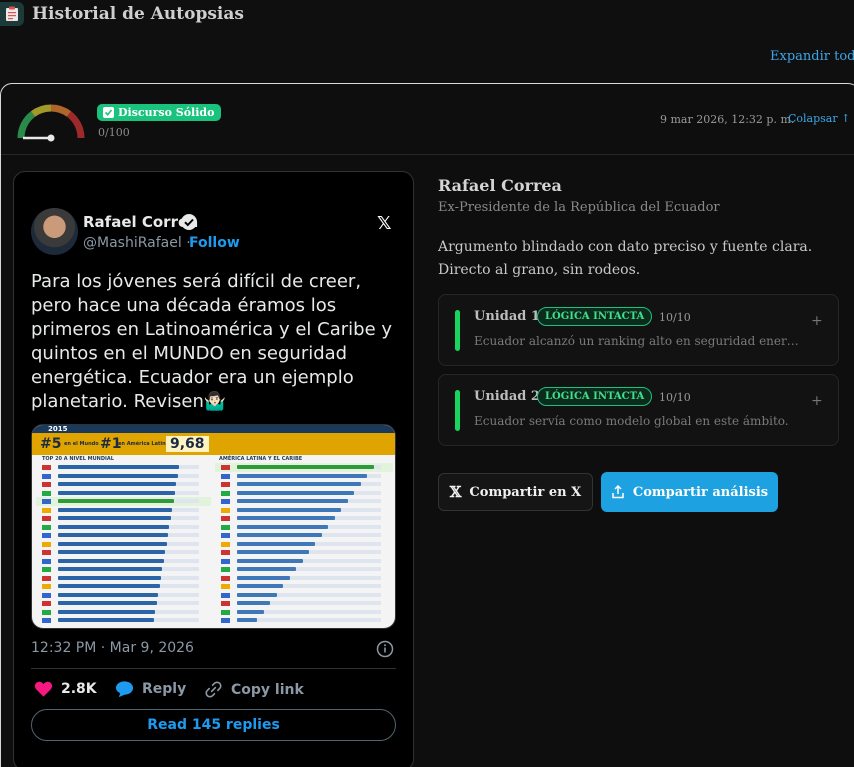 This screenshot has width=854, height=767. What do you see at coordinates (267, 689) in the screenshot?
I see `copy-link-label: Copy link` at bounding box center [267, 689].